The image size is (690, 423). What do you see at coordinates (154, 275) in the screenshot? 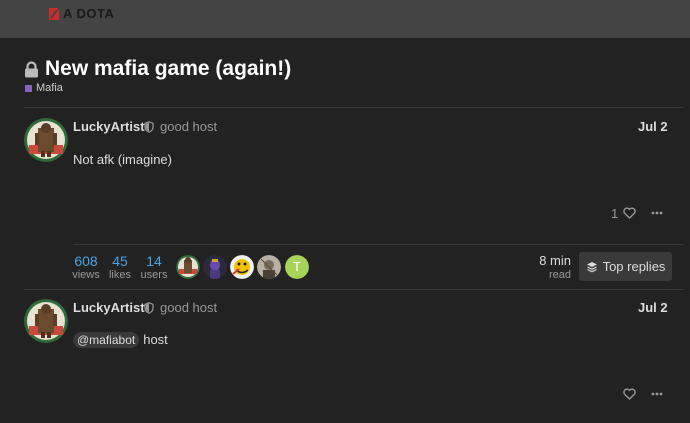
I see `users-label: users` at bounding box center [154, 275].